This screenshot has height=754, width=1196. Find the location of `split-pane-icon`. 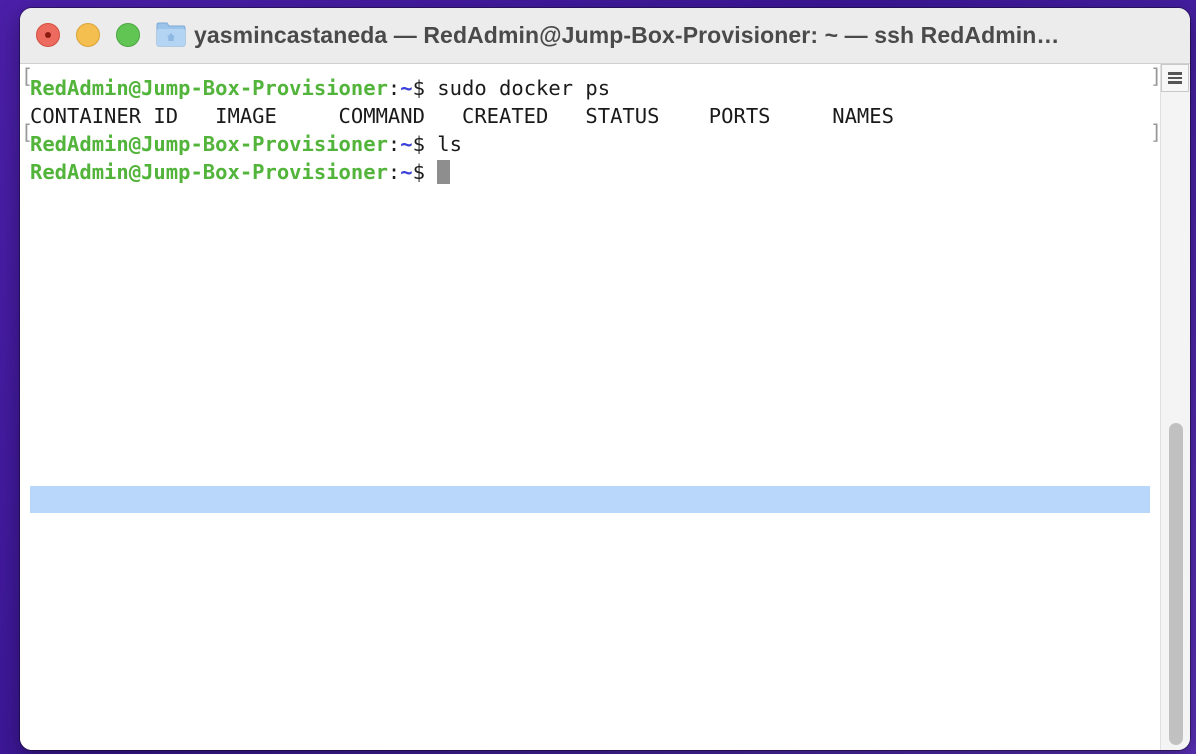

split-pane-icon is located at coordinates (1175, 78).